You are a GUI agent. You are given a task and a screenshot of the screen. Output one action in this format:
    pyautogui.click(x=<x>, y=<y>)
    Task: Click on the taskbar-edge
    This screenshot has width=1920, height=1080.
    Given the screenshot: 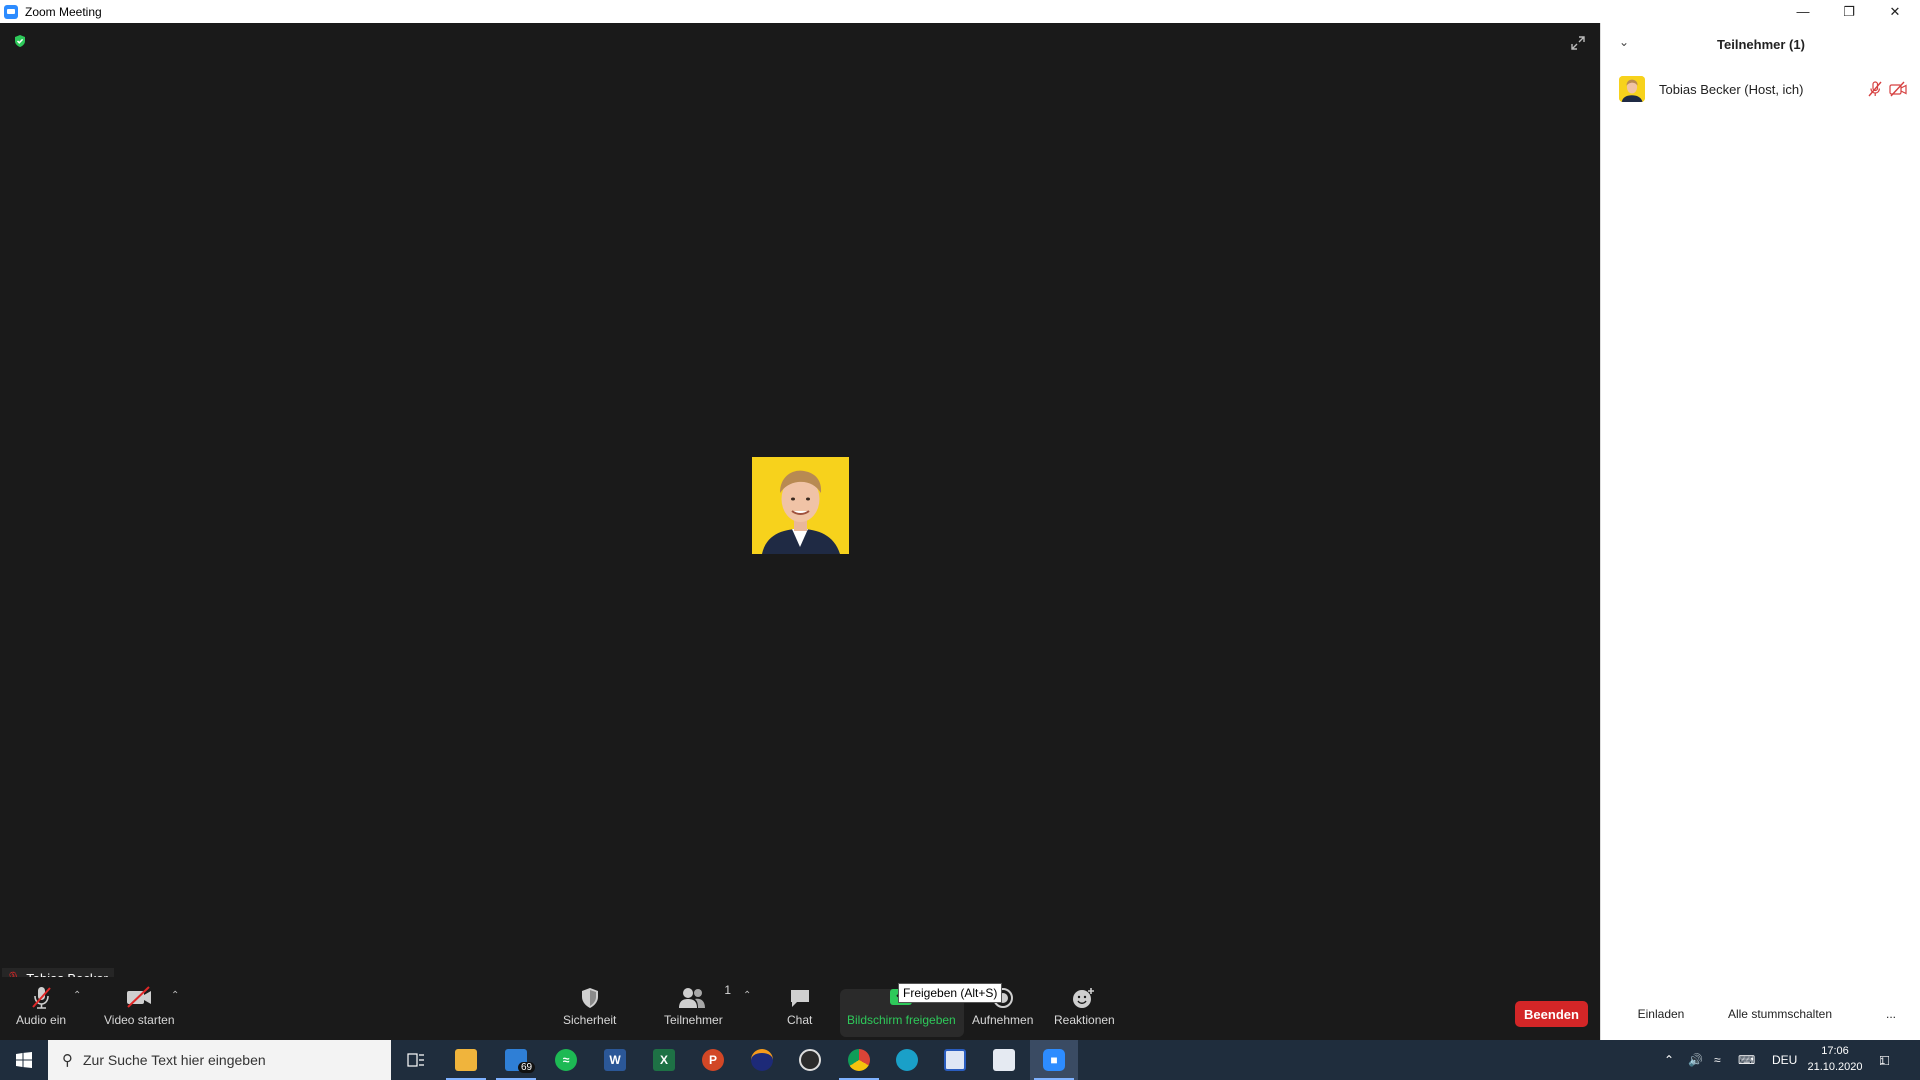 What is the action you would take?
    pyautogui.click(x=907, y=1060)
    